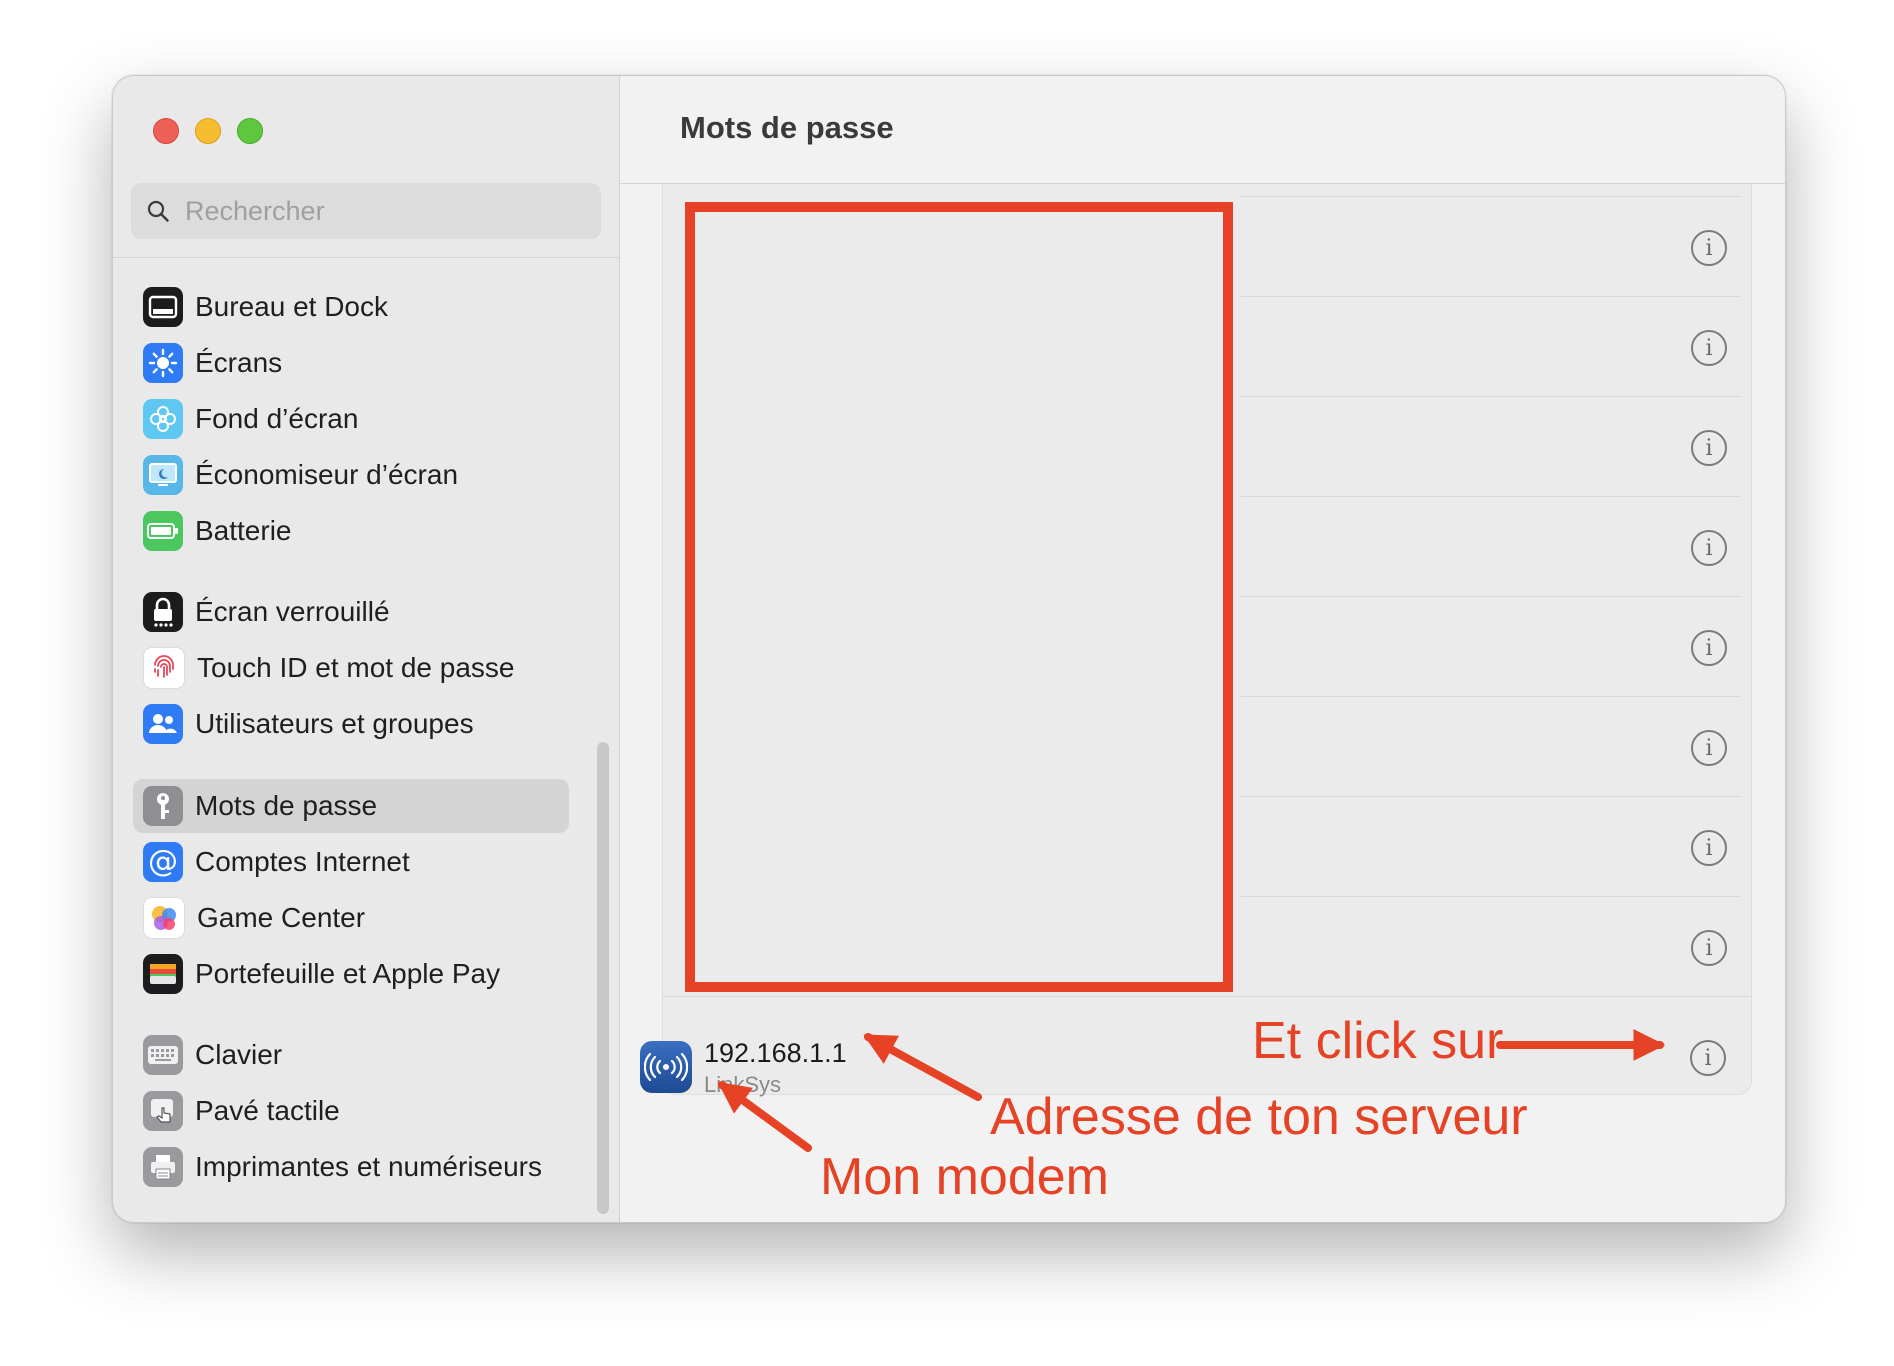 Image resolution: width=1894 pixels, height=1366 pixels. What do you see at coordinates (163, 419) in the screenshot?
I see `flower-icon` at bounding box center [163, 419].